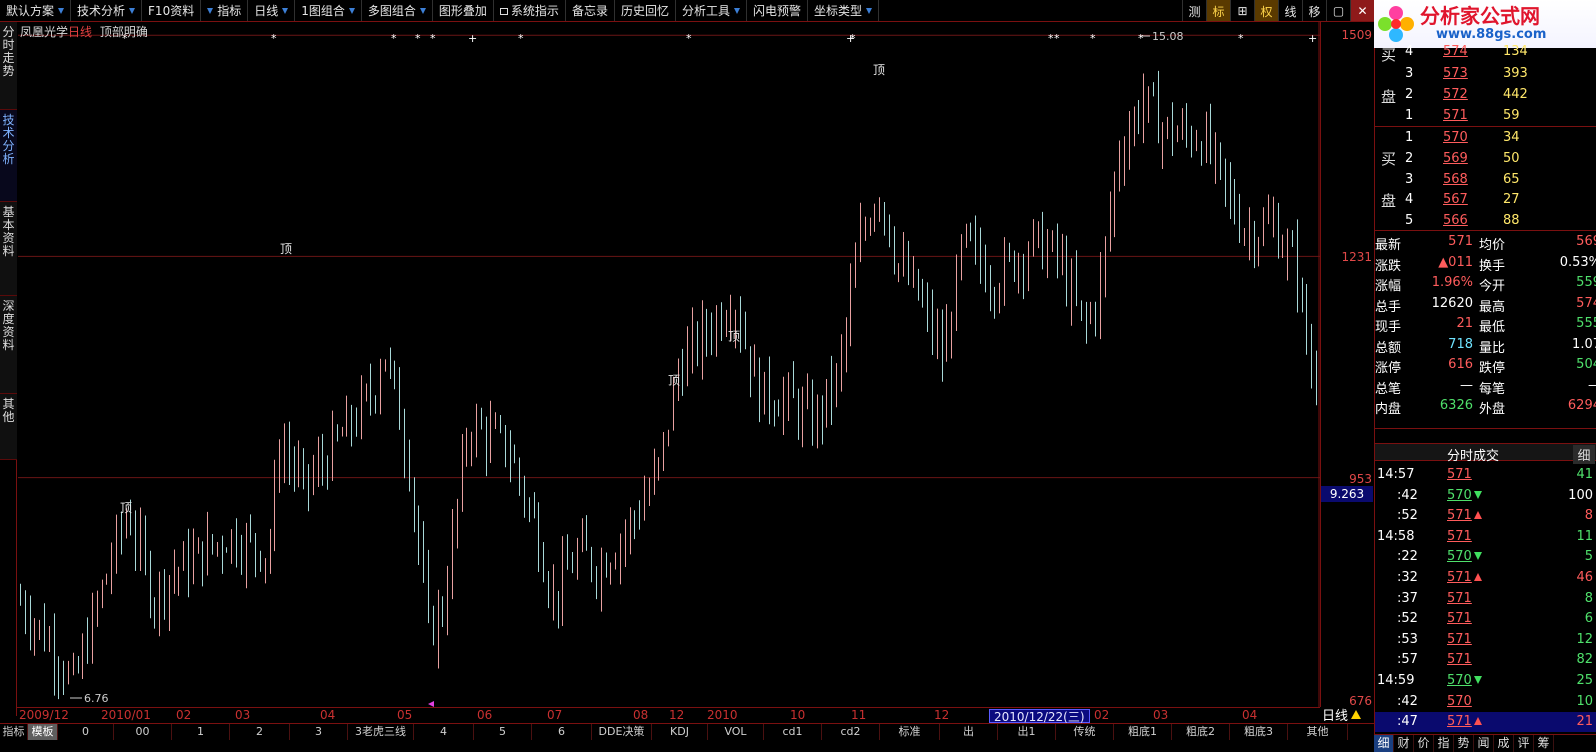 This screenshot has height=752, width=1596. What do you see at coordinates (1194, 10) in the screenshot?
I see `toolbar-right-button-0: 测` at bounding box center [1194, 10].